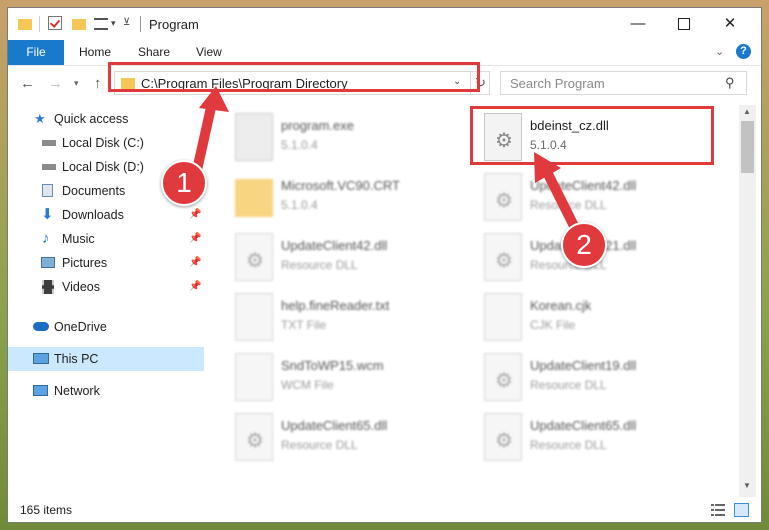  What do you see at coordinates (553, 325) in the screenshot?
I see `file-detail: CJK File` at bounding box center [553, 325].